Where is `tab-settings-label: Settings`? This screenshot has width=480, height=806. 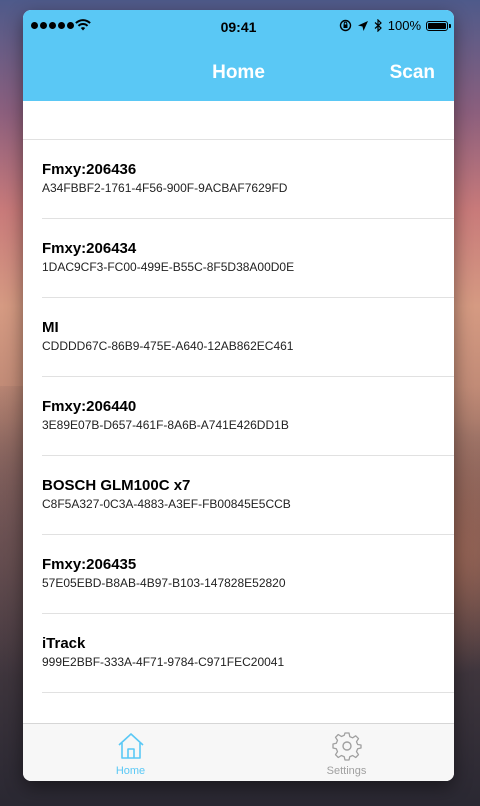 tab-settings-label: Settings is located at coordinates (346, 771).